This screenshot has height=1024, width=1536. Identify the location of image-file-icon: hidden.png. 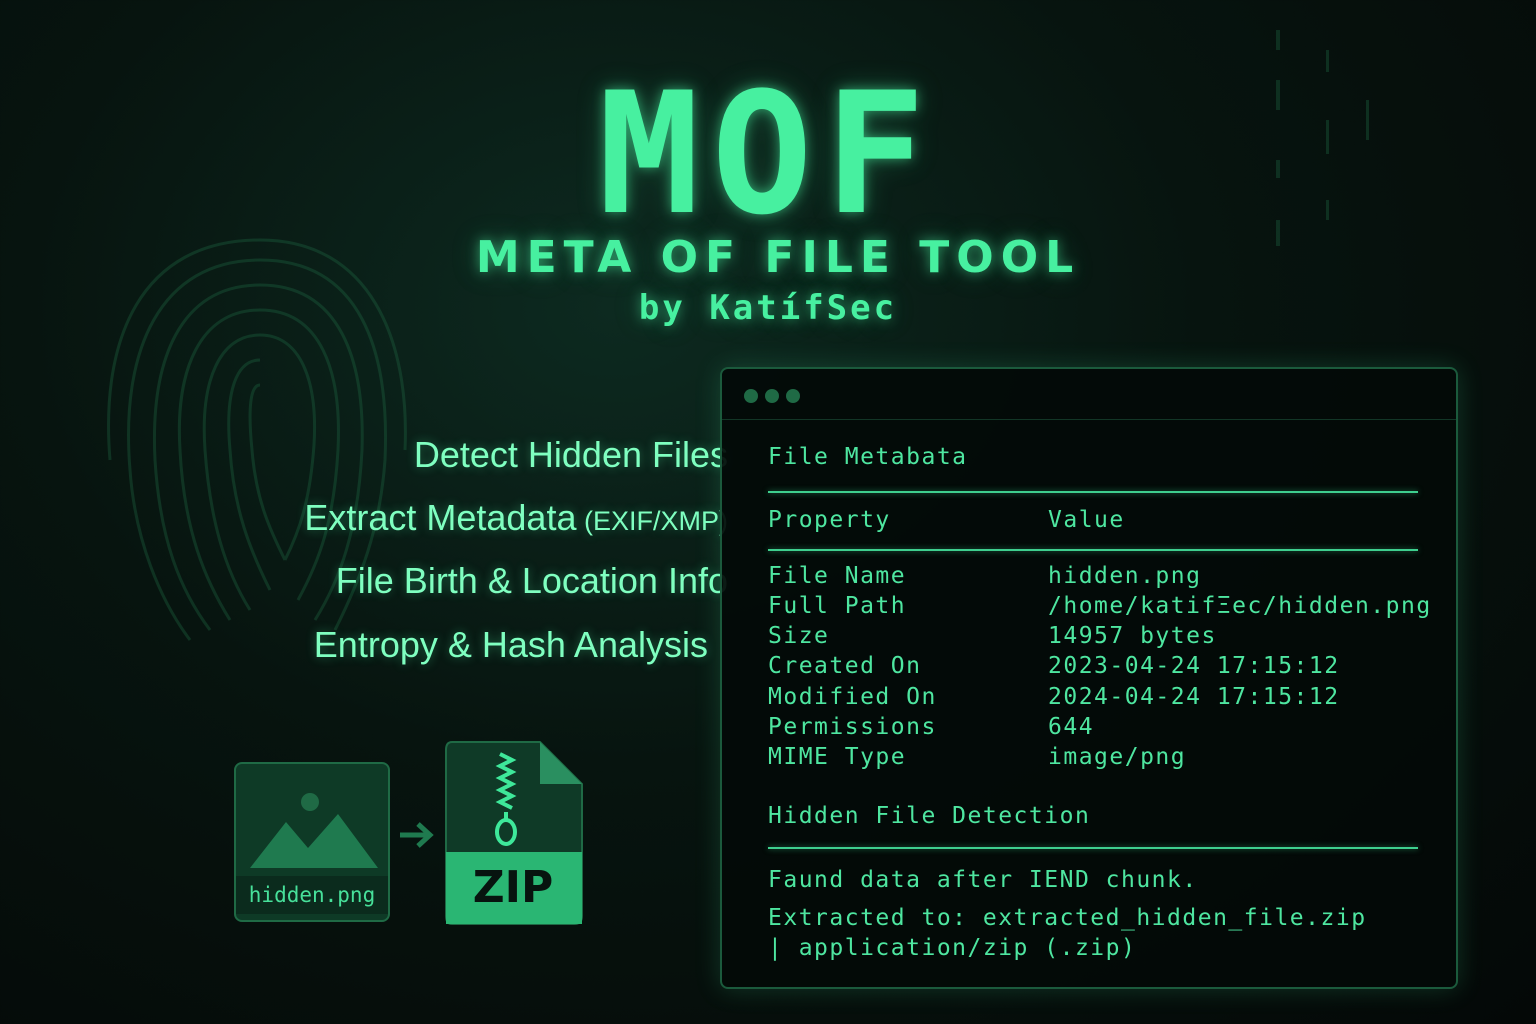
(312, 842).